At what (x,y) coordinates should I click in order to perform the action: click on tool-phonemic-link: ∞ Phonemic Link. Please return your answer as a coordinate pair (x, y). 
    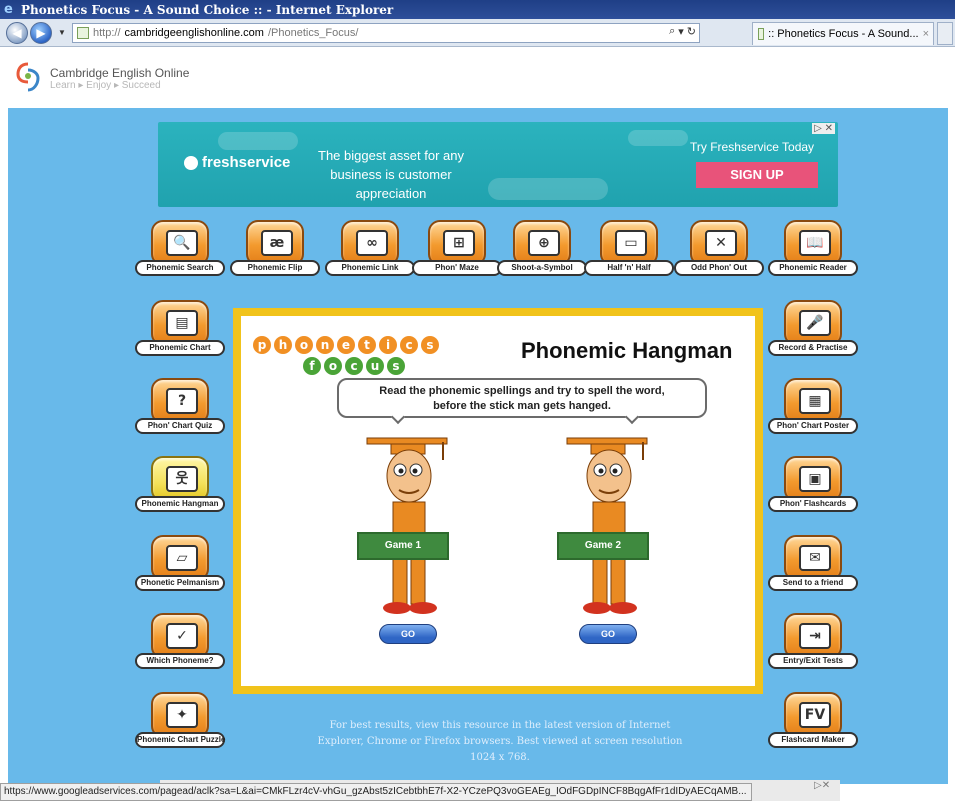
    Looking at the image, I should click on (370, 250).